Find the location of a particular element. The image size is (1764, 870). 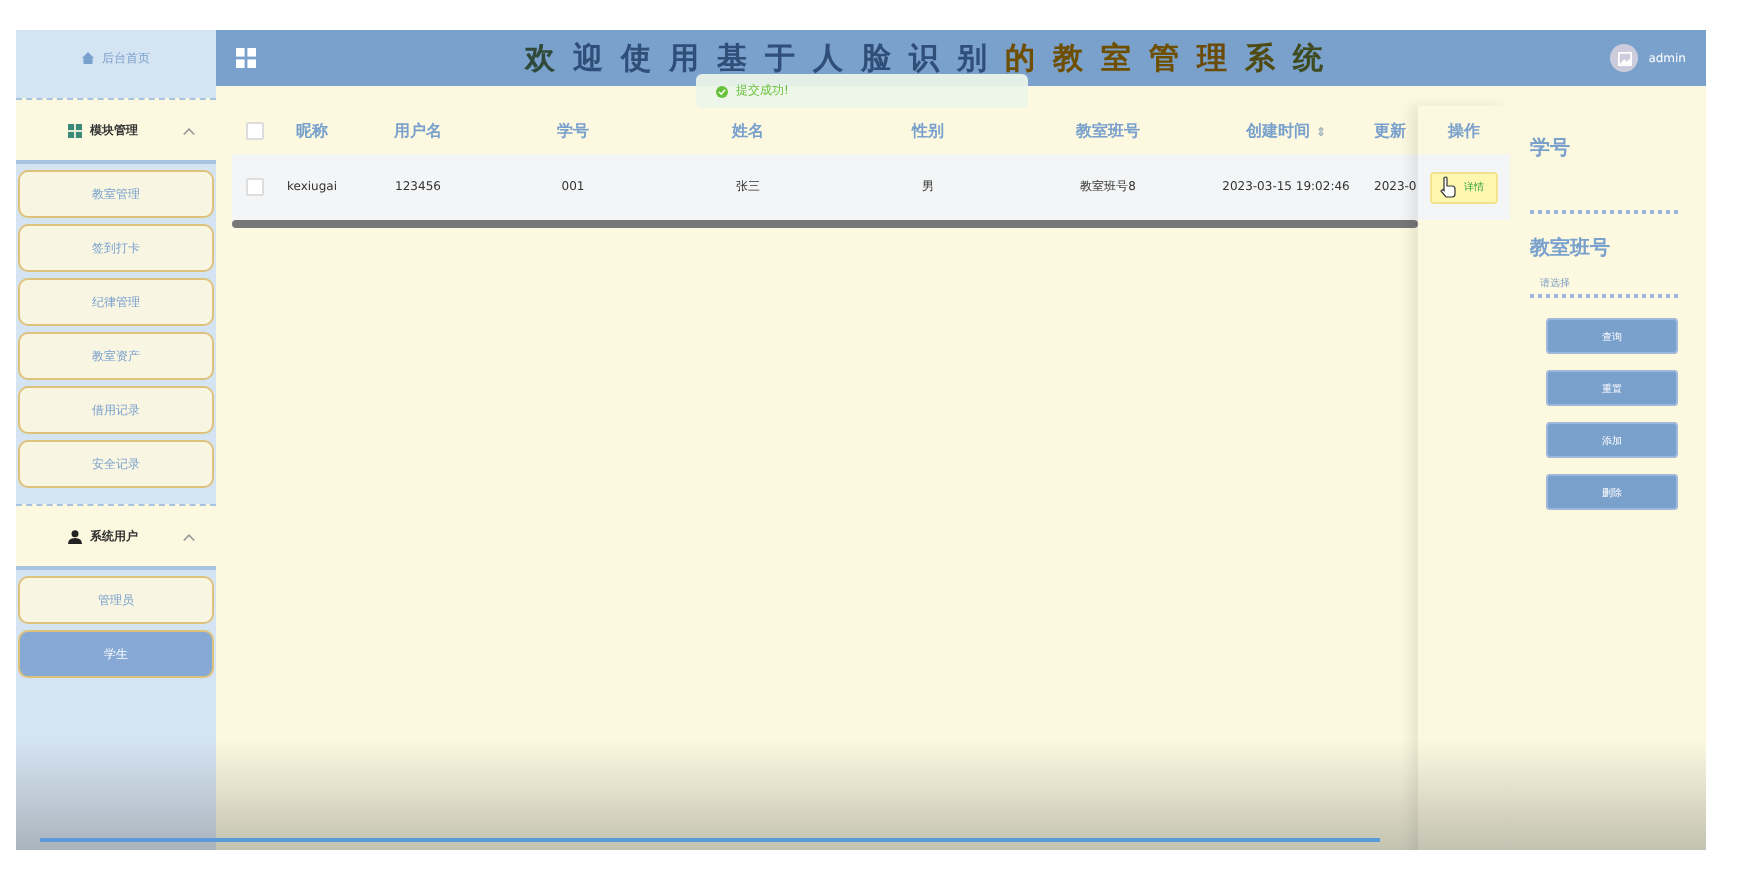

column-header: 姓名 is located at coordinates (747, 130).